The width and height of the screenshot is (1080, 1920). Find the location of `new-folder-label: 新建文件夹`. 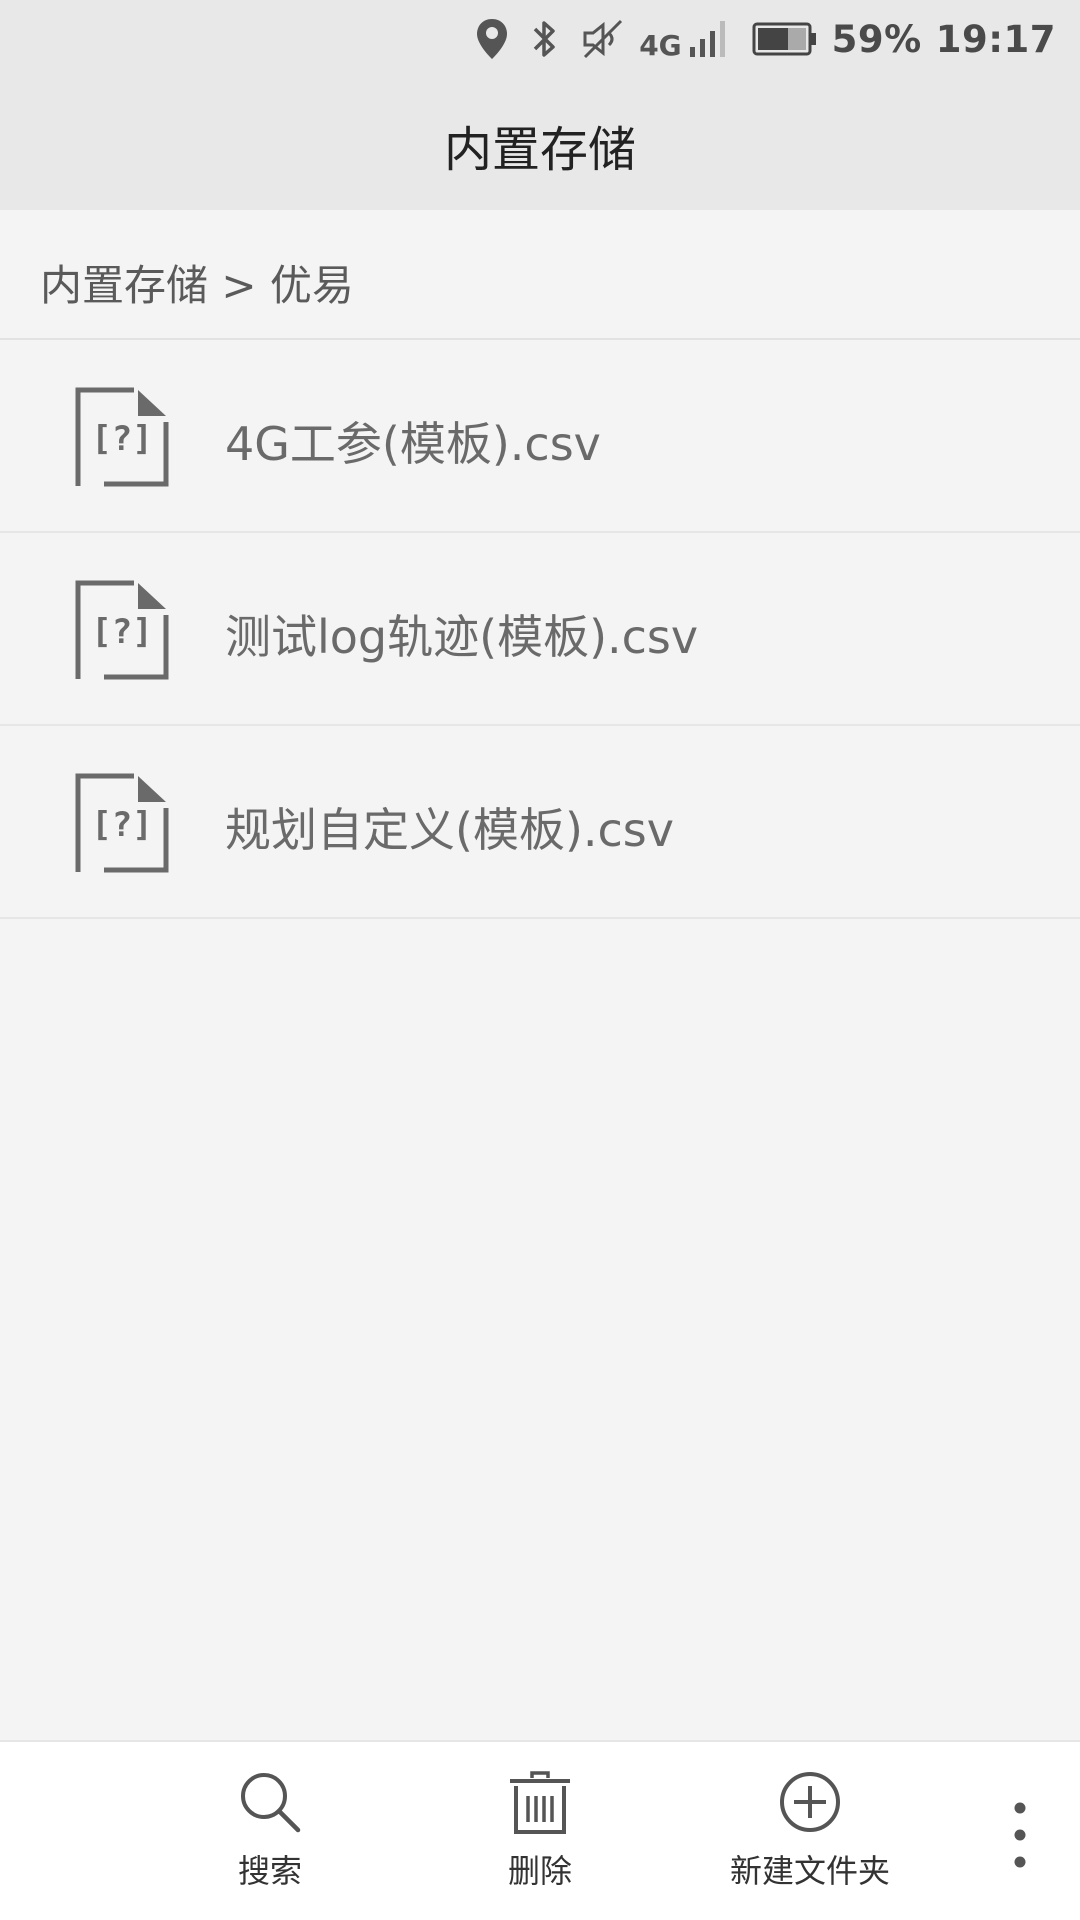

new-folder-label: 新建文件夹 is located at coordinates (809, 1871).